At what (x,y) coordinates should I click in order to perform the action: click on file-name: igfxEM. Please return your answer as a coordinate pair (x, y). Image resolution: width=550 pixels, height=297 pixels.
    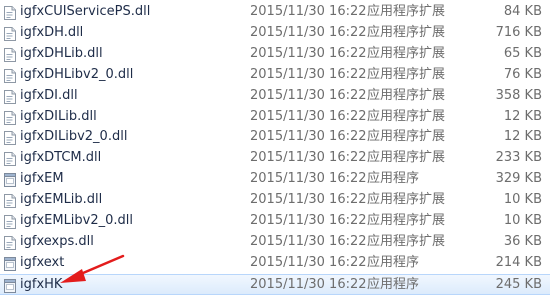
    Looking at the image, I should click on (42, 179).